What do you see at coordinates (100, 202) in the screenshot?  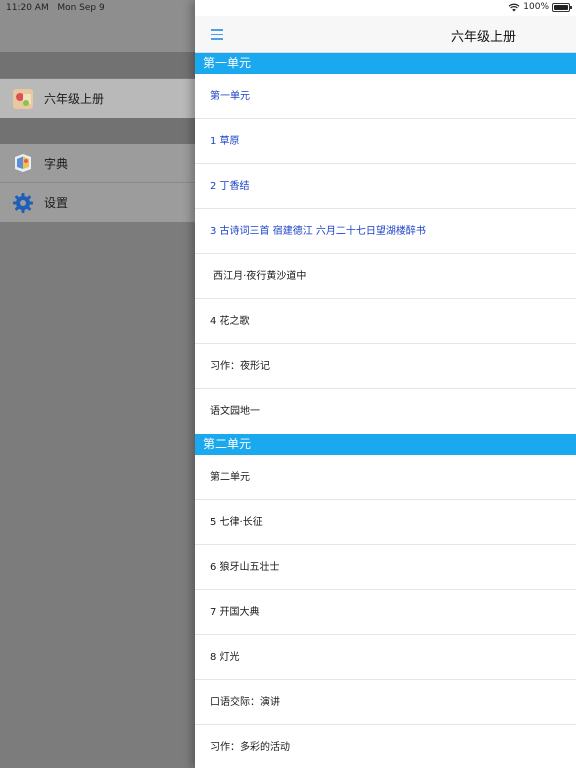 I see `sidebar-item-settings: 设置` at bounding box center [100, 202].